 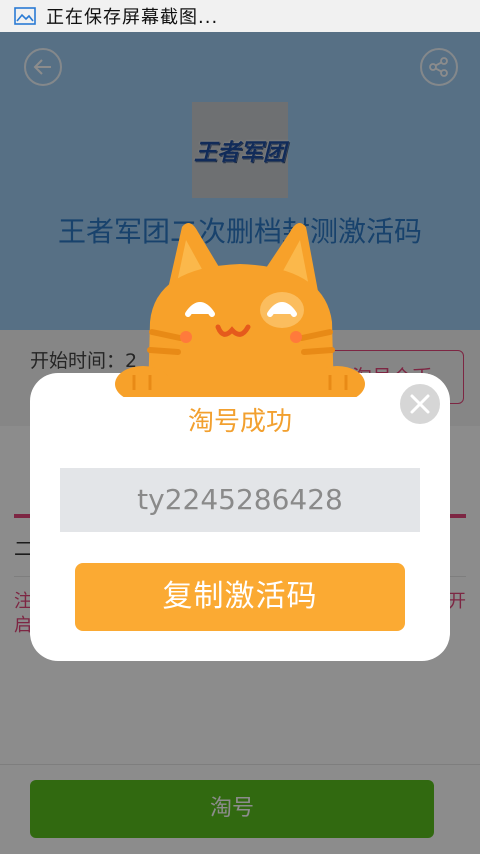 I want to click on activation-code-field: ty2245286428, so click(x=240, y=500).